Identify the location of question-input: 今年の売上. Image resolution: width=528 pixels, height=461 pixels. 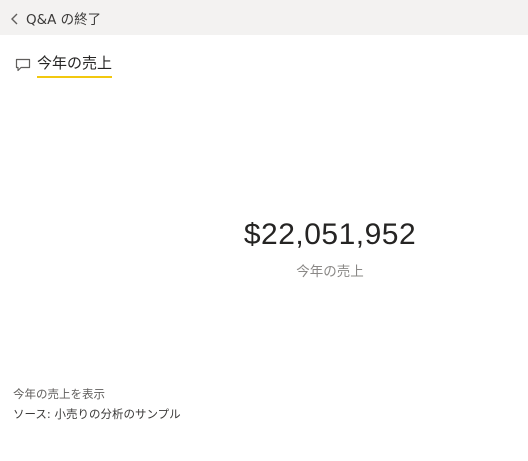
(75, 65).